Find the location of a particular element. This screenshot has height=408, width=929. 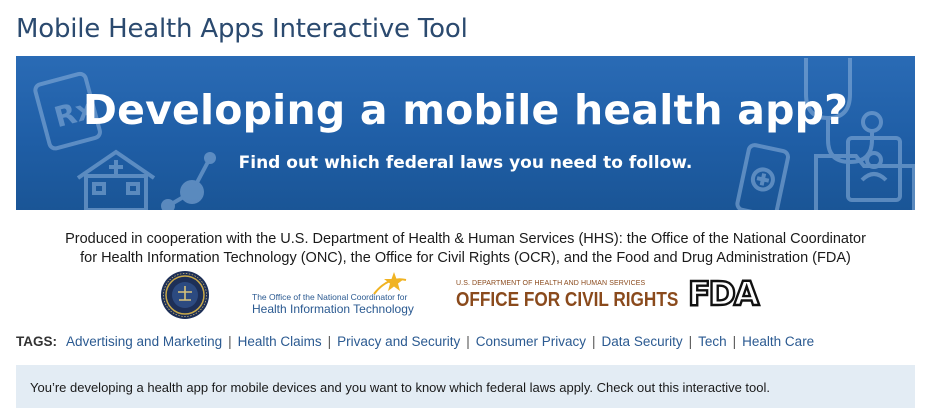

tag-privacy-and-security: Privacy and Security is located at coordinates (398, 341).